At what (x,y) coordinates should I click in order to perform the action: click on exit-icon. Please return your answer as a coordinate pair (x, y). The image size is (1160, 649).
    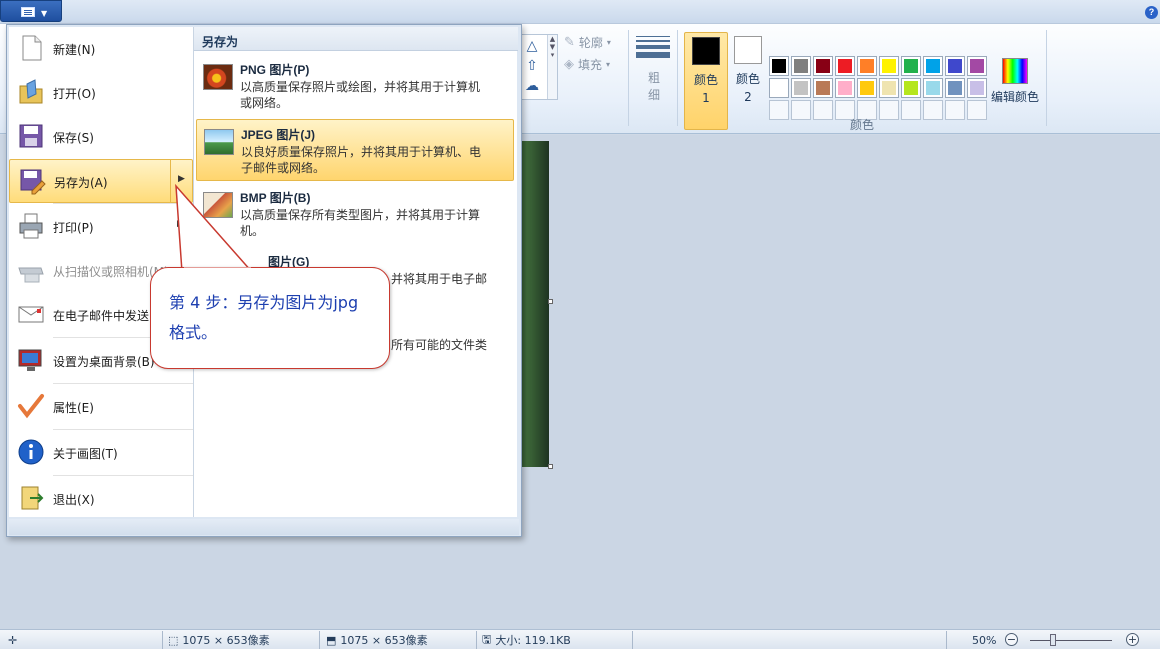
    Looking at the image, I should click on (32, 498).